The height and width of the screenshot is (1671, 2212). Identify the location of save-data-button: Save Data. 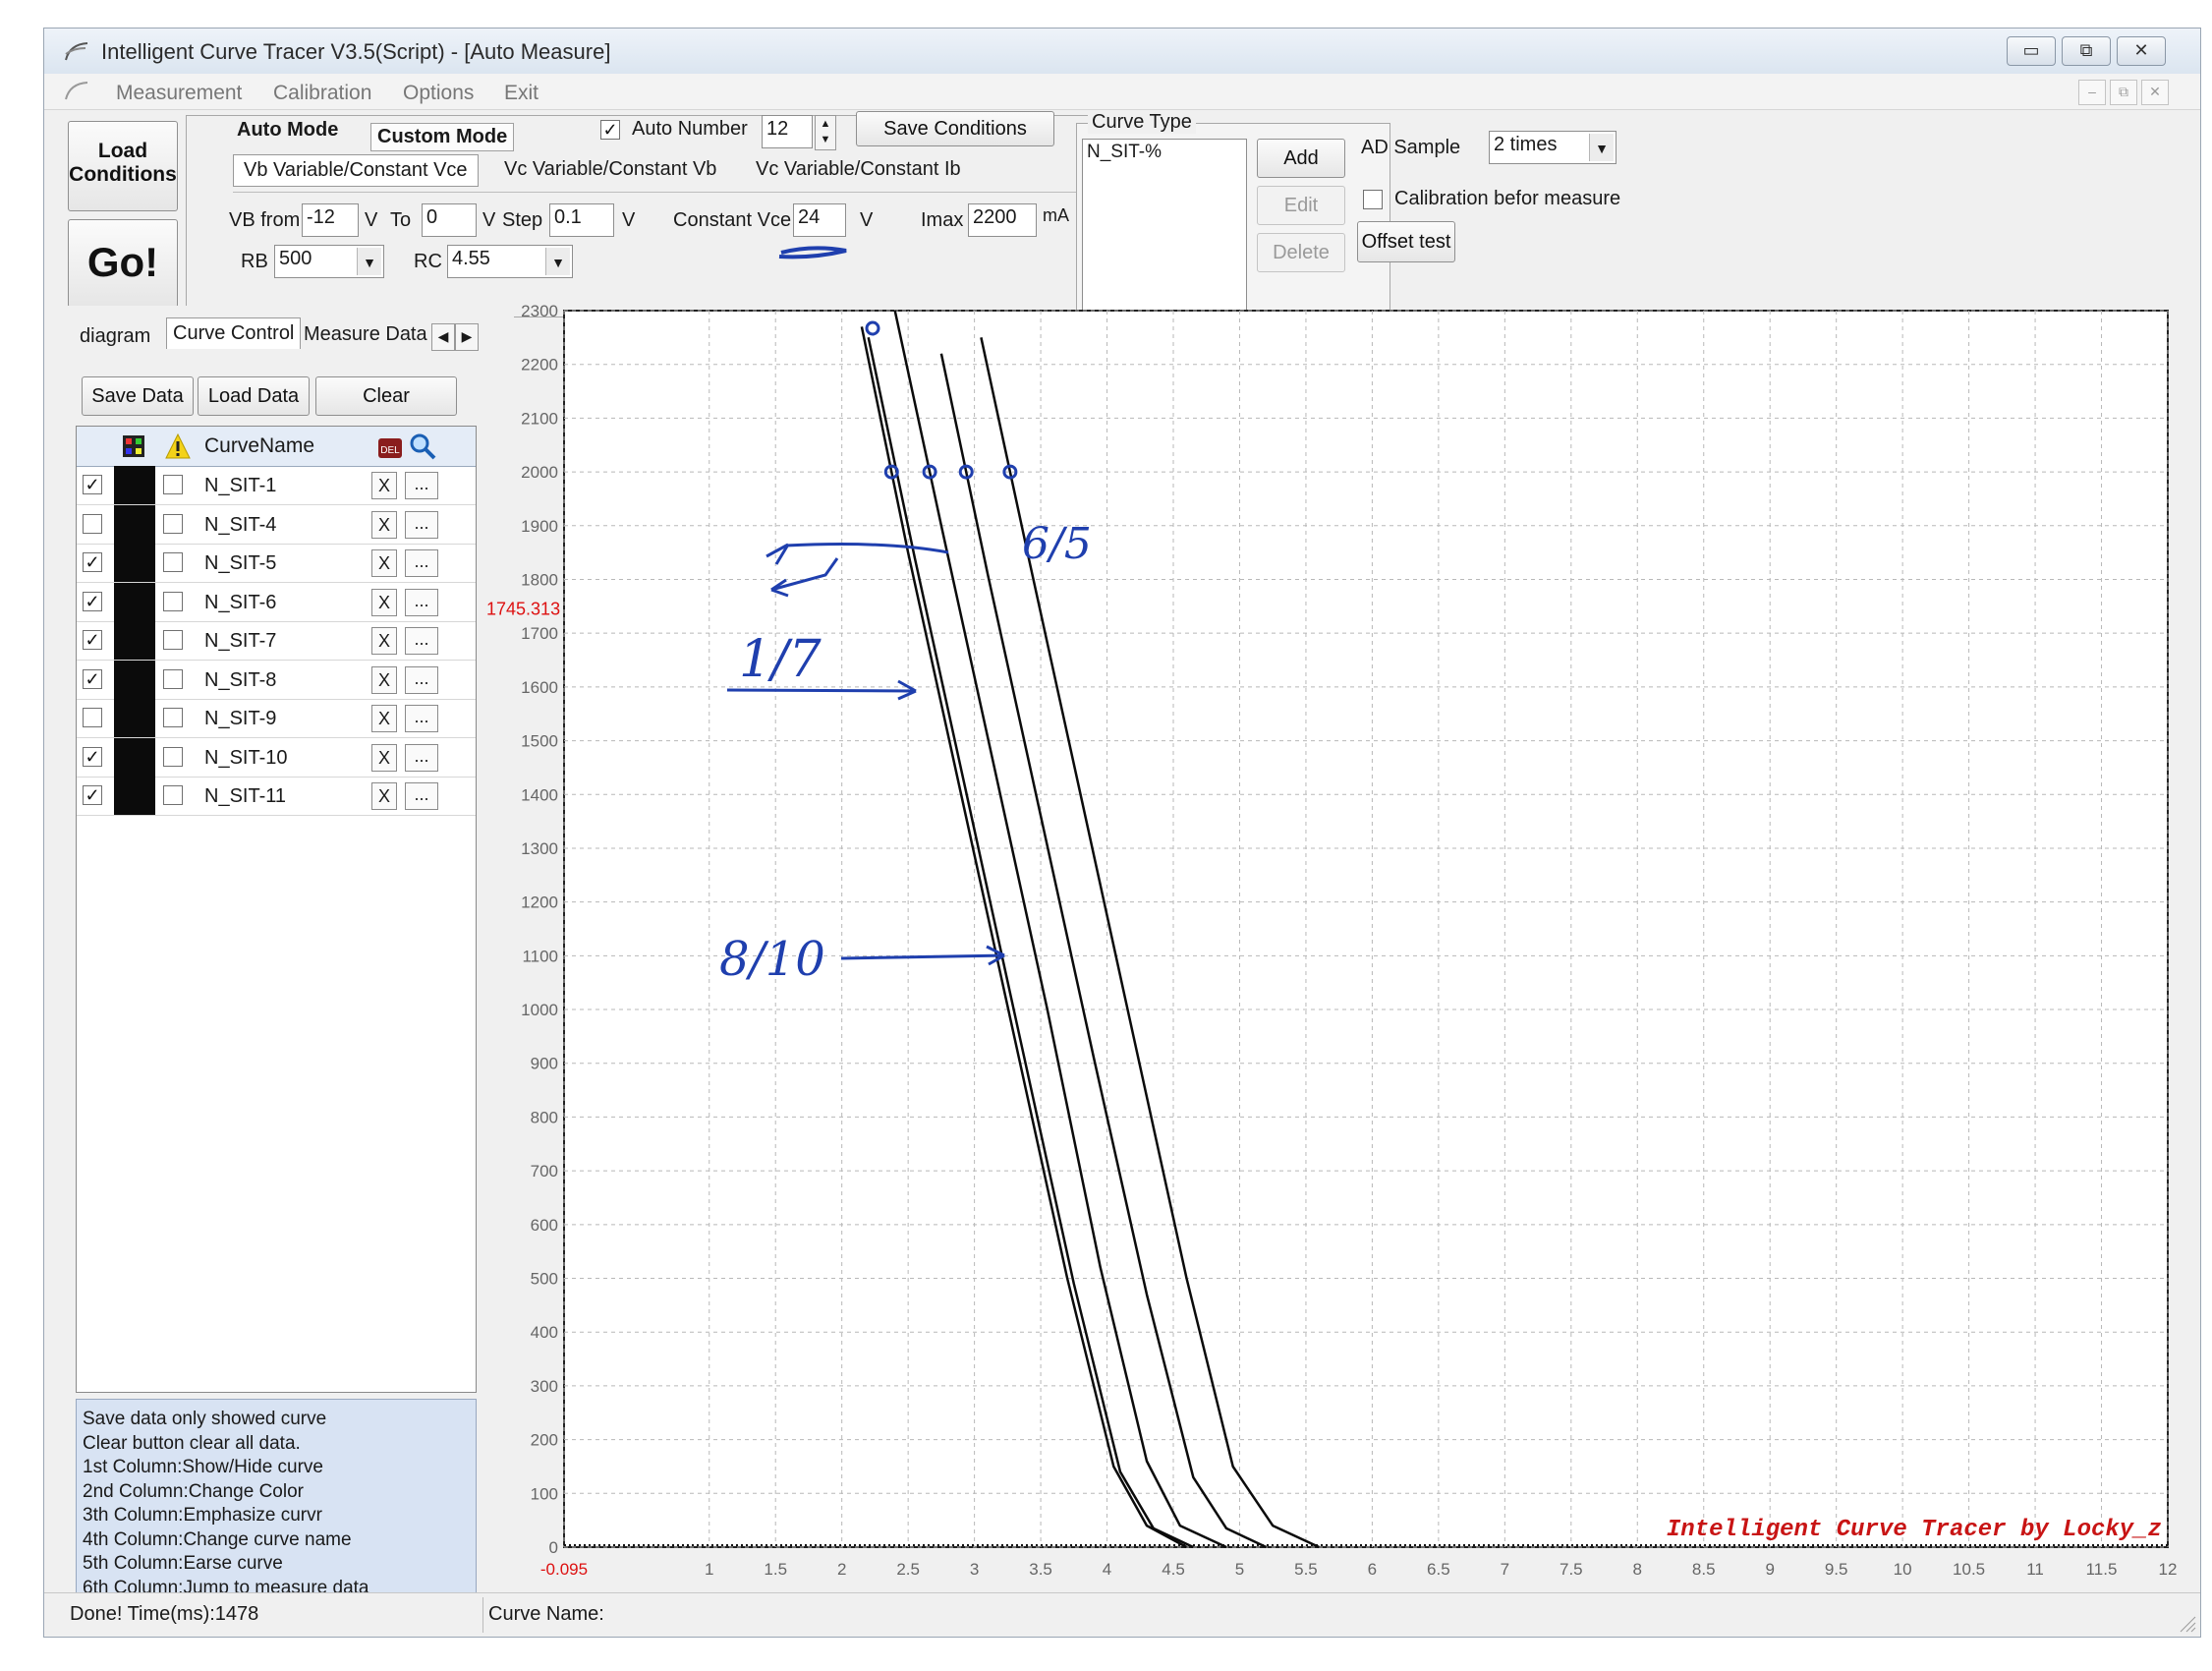
(138, 396).